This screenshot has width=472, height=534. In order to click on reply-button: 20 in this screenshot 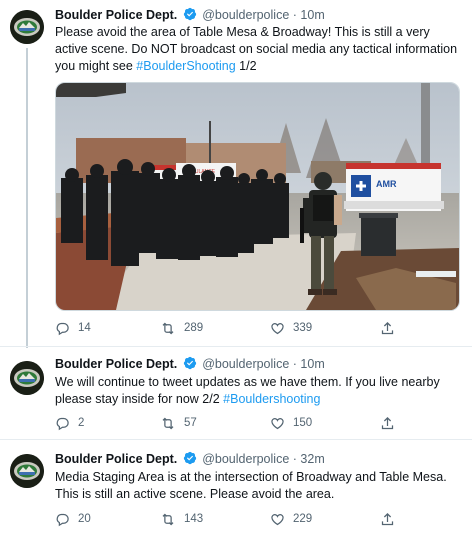, I will do `click(73, 519)`.